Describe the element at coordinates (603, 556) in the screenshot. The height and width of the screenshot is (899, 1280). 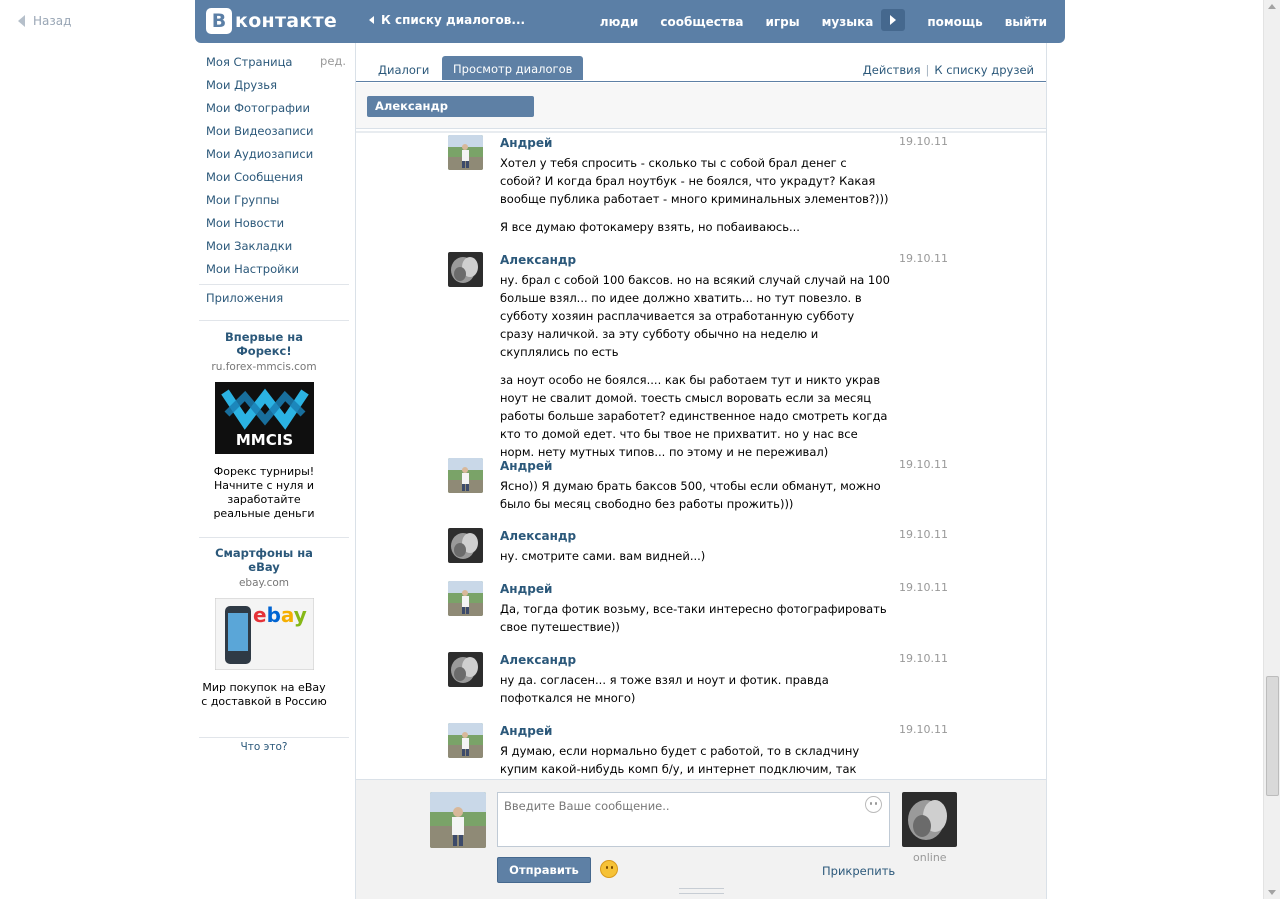
I see `message-text: ну. смотрите сами. вам видней...)` at that location.